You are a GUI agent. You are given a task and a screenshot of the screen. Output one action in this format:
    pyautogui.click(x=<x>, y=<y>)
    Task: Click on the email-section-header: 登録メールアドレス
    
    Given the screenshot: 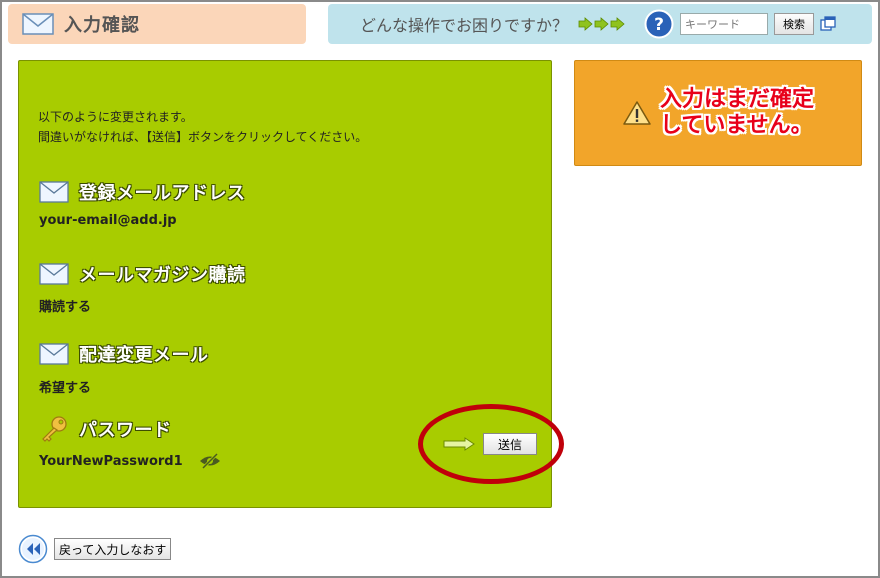 What is the action you would take?
    pyautogui.click(x=142, y=192)
    